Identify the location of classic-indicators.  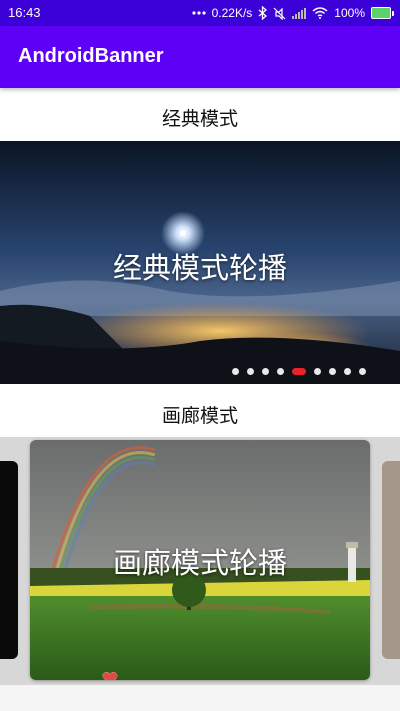
(299, 371).